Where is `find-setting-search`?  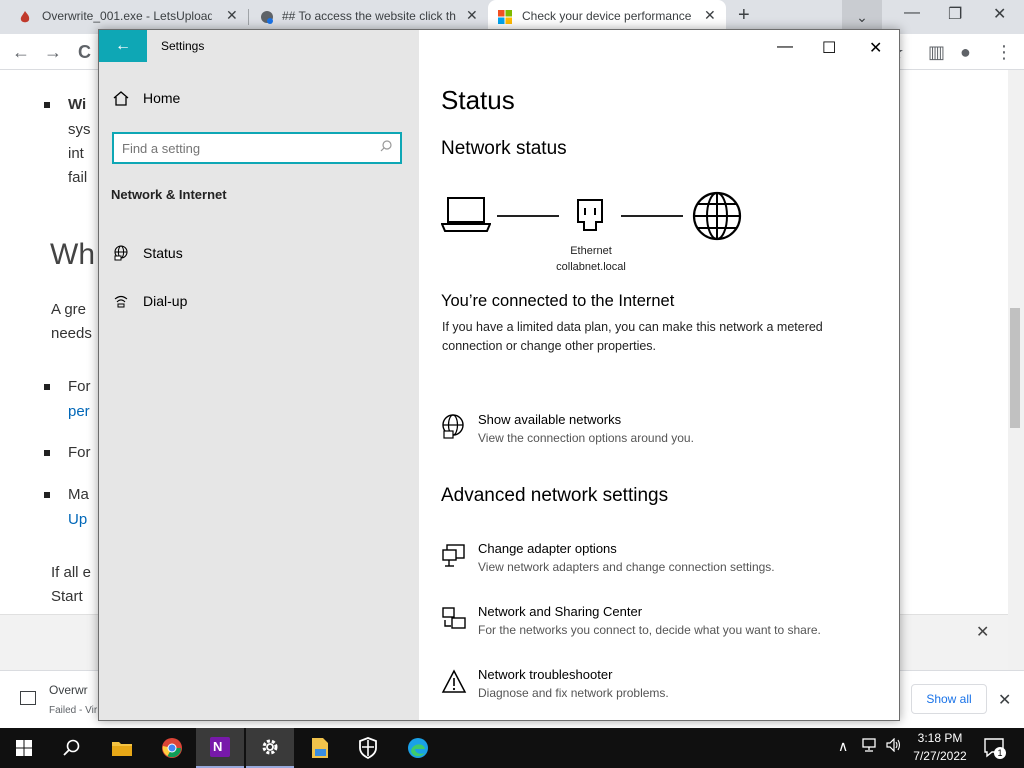
find-setting-search is located at coordinates (257, 148).